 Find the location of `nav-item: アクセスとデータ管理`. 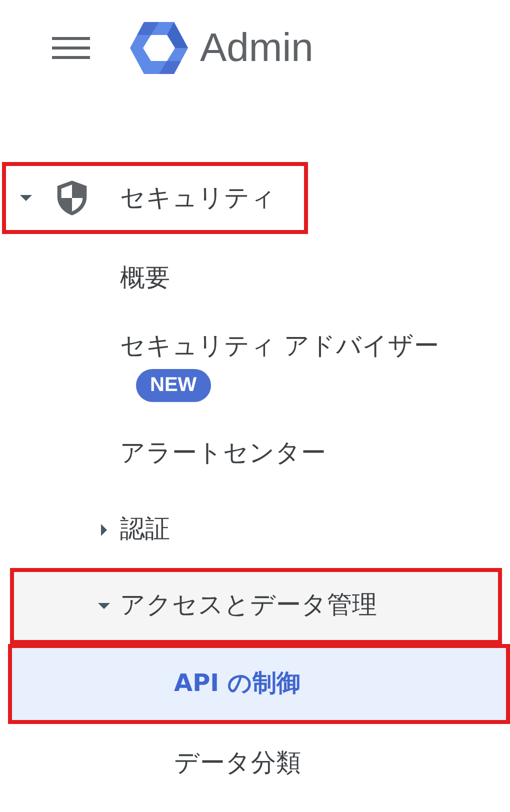

nav-item: アクセスとデータ管理 is located at coordinates (256, 606).